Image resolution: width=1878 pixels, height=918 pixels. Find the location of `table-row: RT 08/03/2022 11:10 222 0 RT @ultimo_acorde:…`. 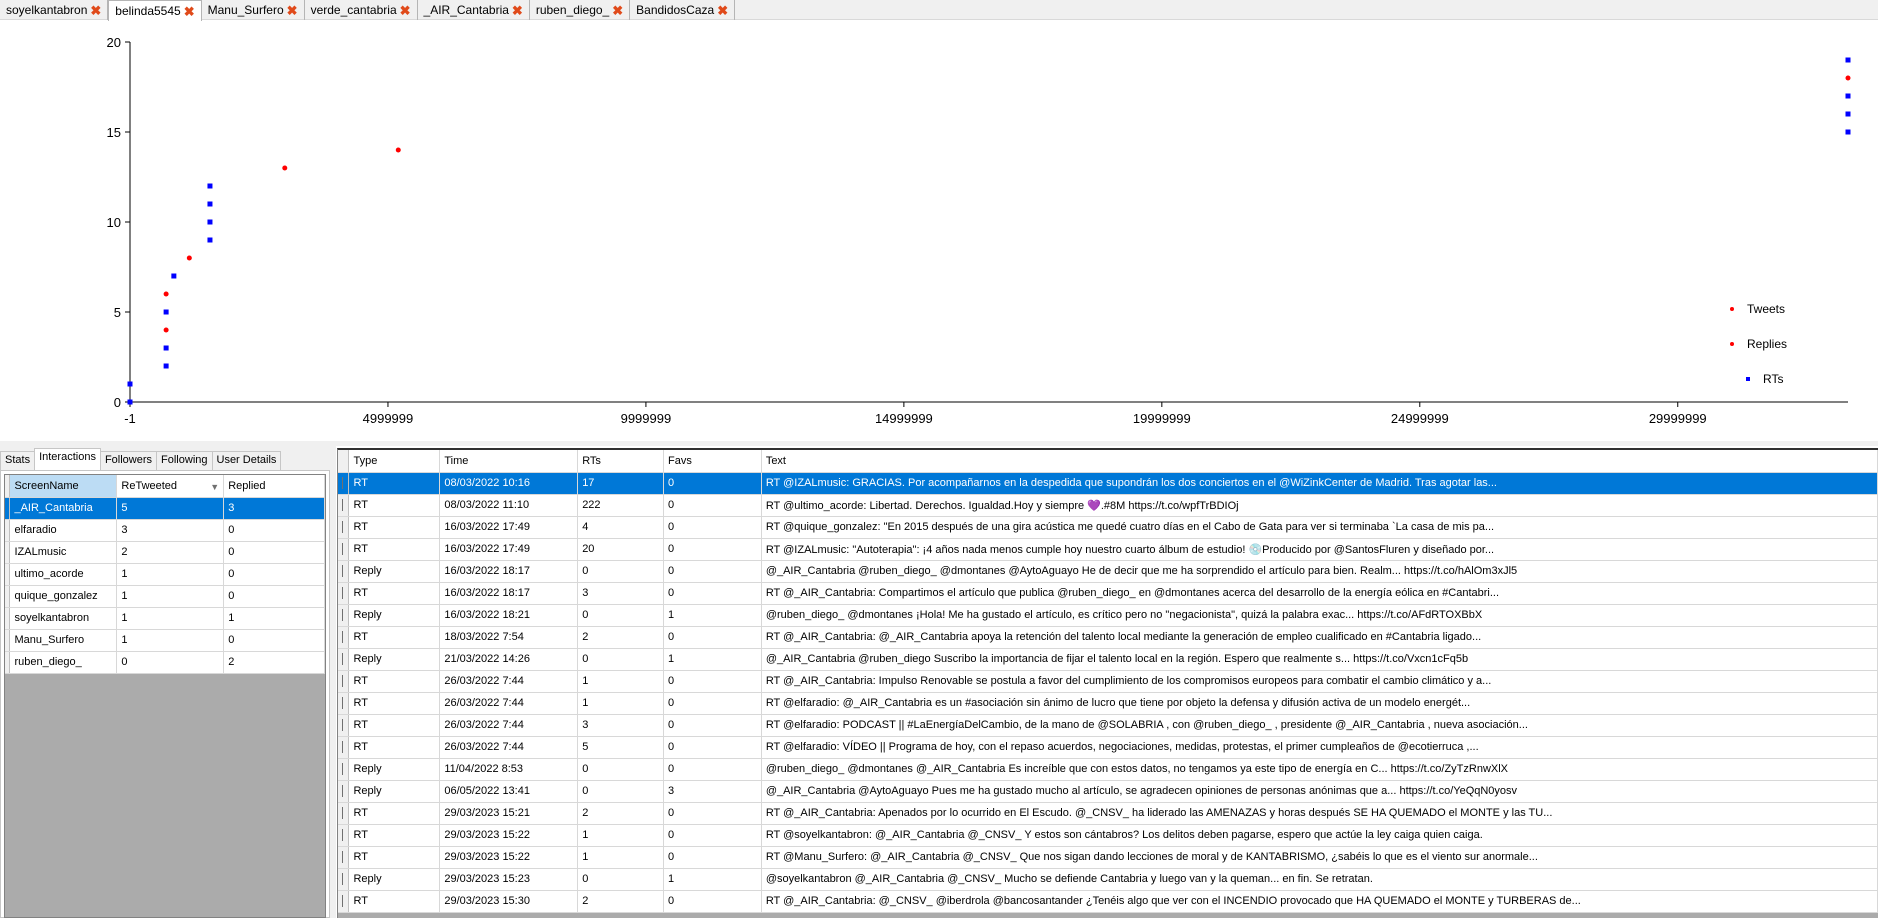

table-row: RT 08/03/2022 11:10 222 0 RT @ultimo_acorde:… is located at coordinates (1108, 505).